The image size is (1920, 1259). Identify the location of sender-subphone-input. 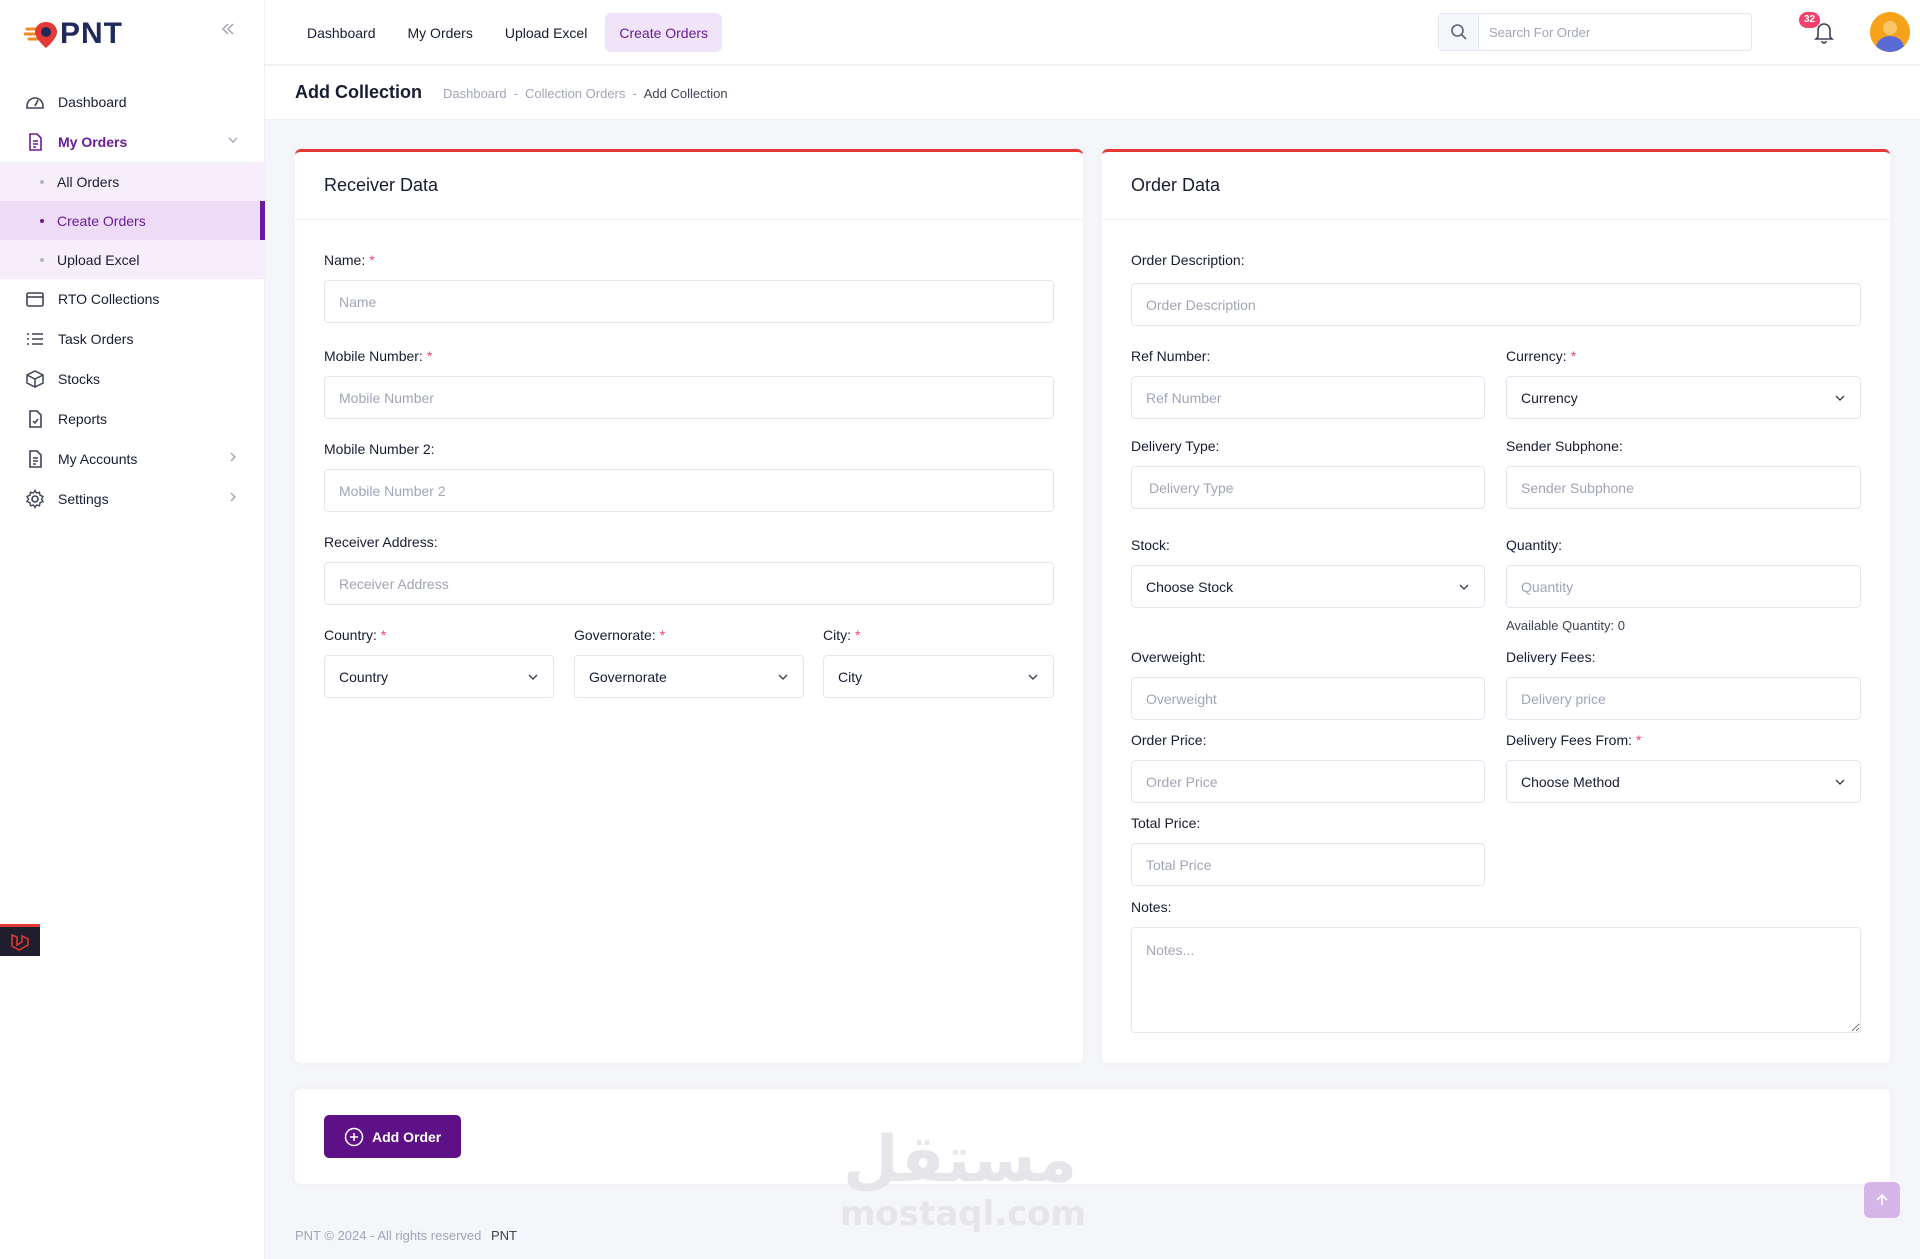
(1683, 487).